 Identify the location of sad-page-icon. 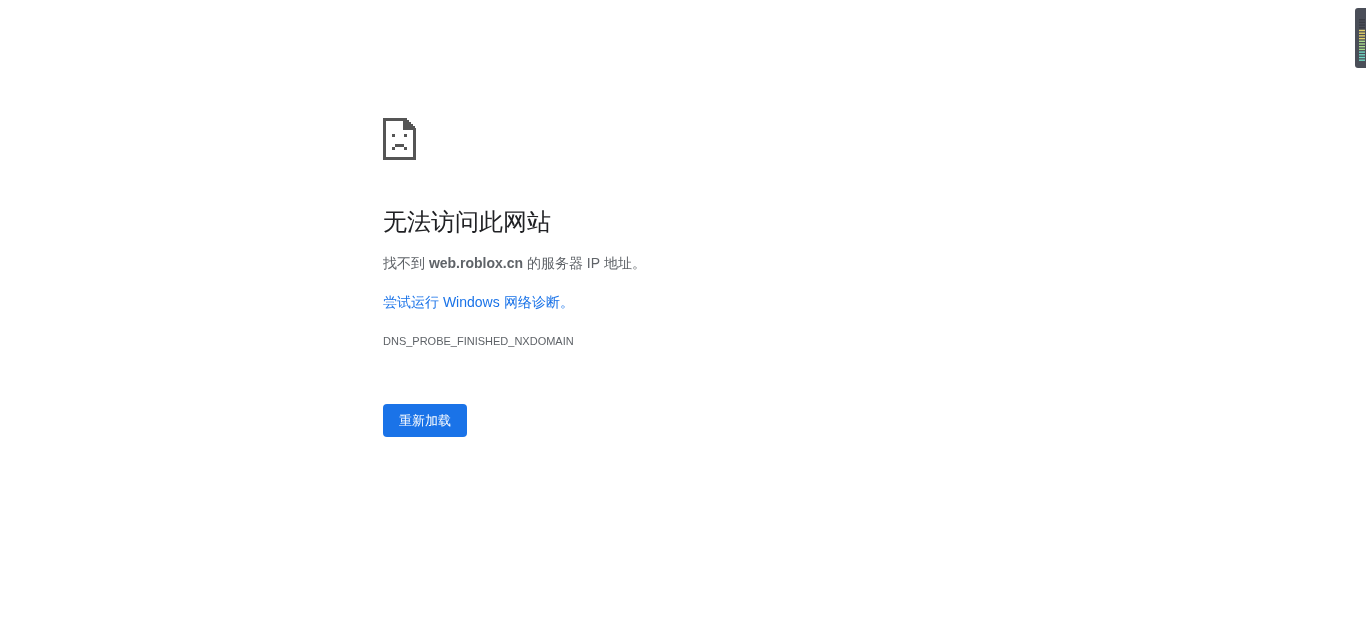
(399, 139).